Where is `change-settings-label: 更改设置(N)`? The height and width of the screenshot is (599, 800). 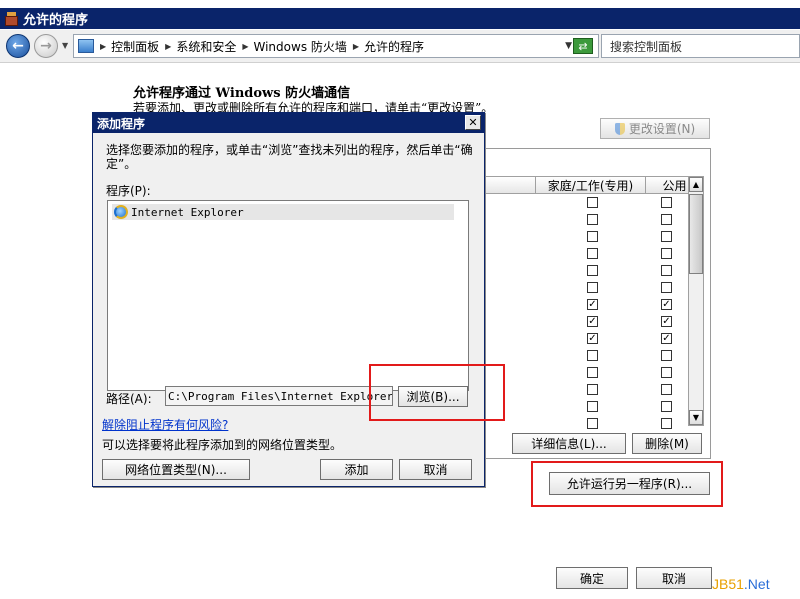
change-settings-label: 更改设置(N) is located at coordinates (662, 129).